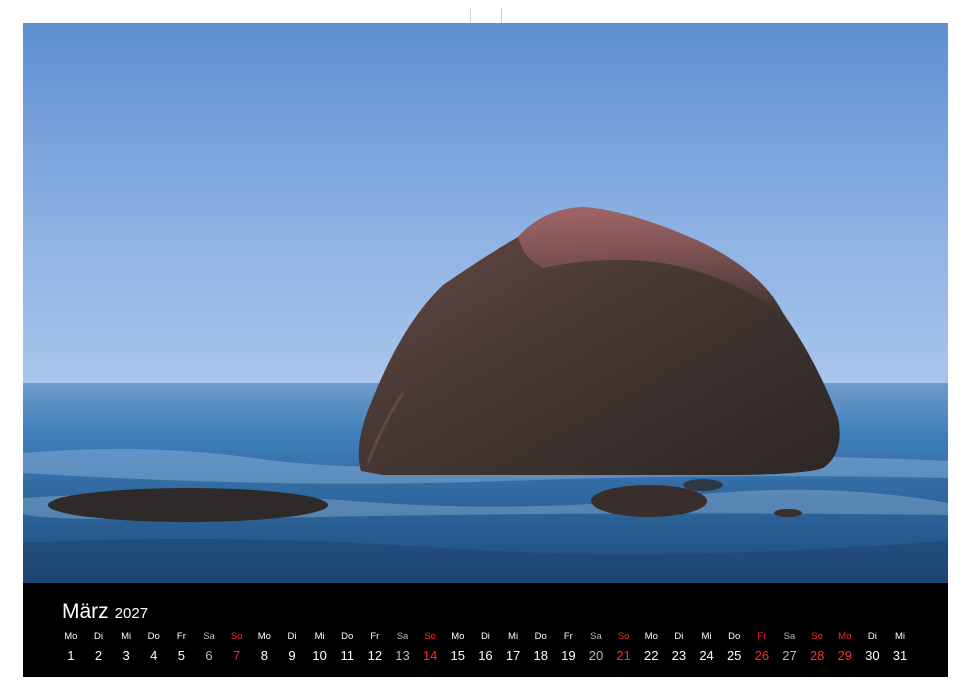 The height and width of the screenshot is (700, 971). Describe the element at coordinates (762, 655) in the screenshot. I see `day-number: 26` at that location.